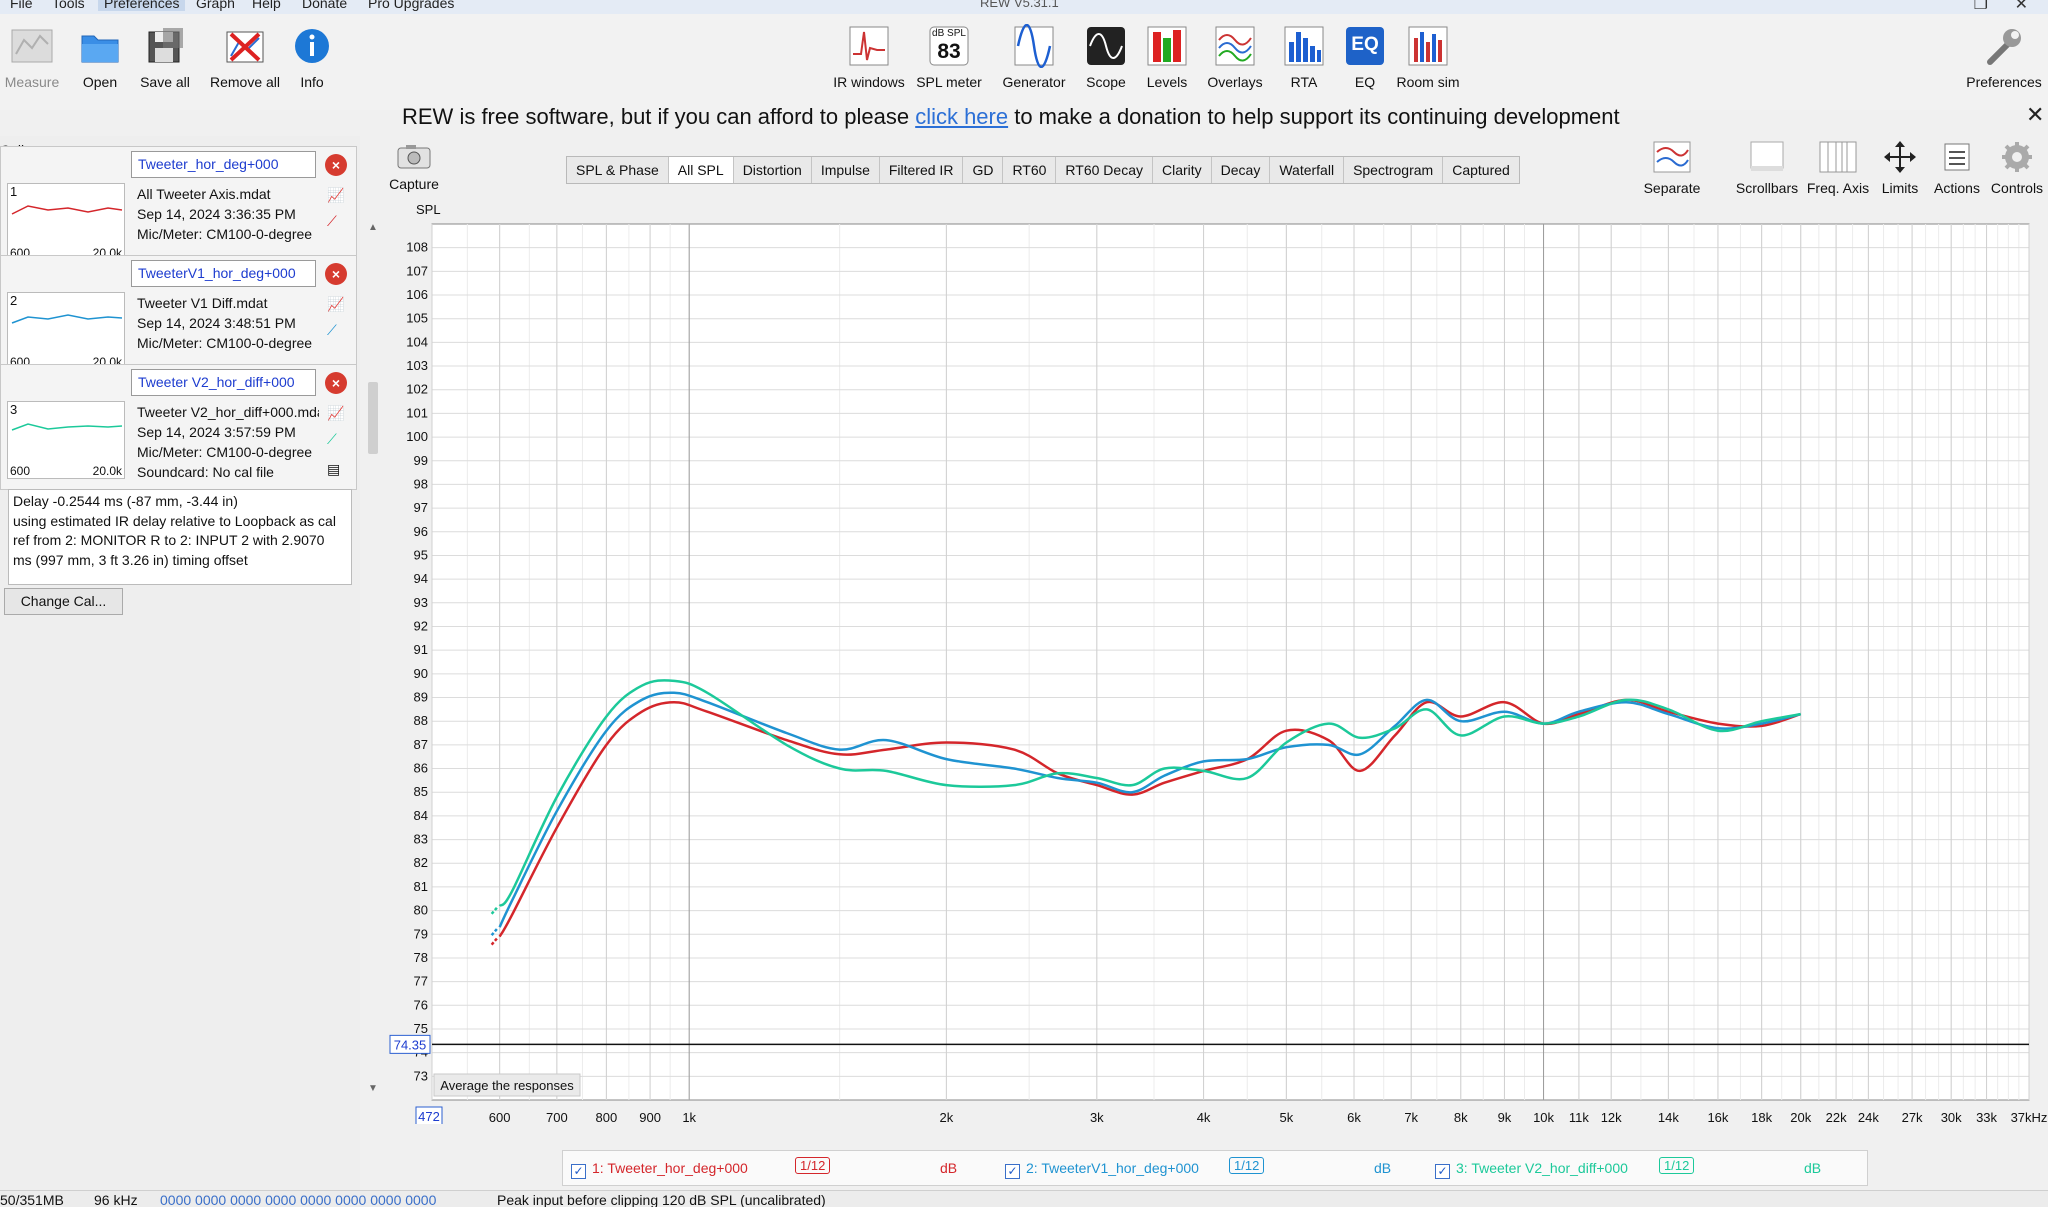 The image size is (2048, 1207). Describe the element at coordinates (421, 507) in the screenshot. I see `y-tick-label: 97` at that location.